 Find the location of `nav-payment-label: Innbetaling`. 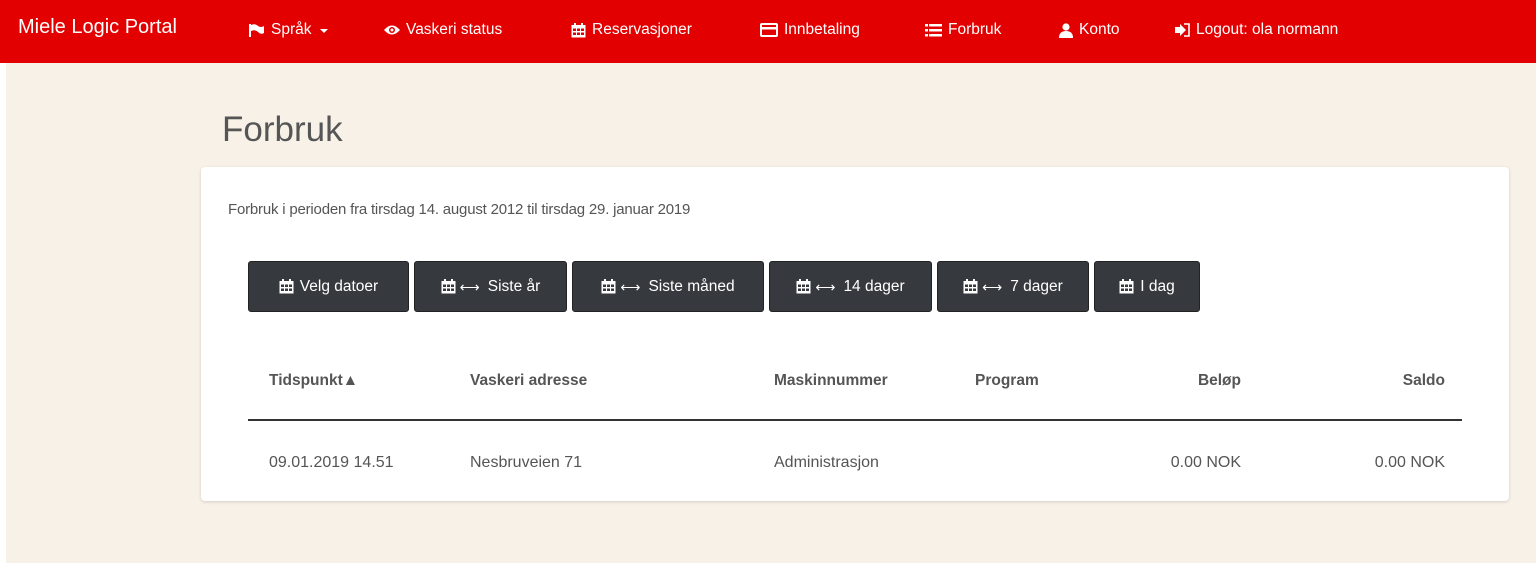

nav-payment-label: Innbetaling is located at coordinates (822, 29).